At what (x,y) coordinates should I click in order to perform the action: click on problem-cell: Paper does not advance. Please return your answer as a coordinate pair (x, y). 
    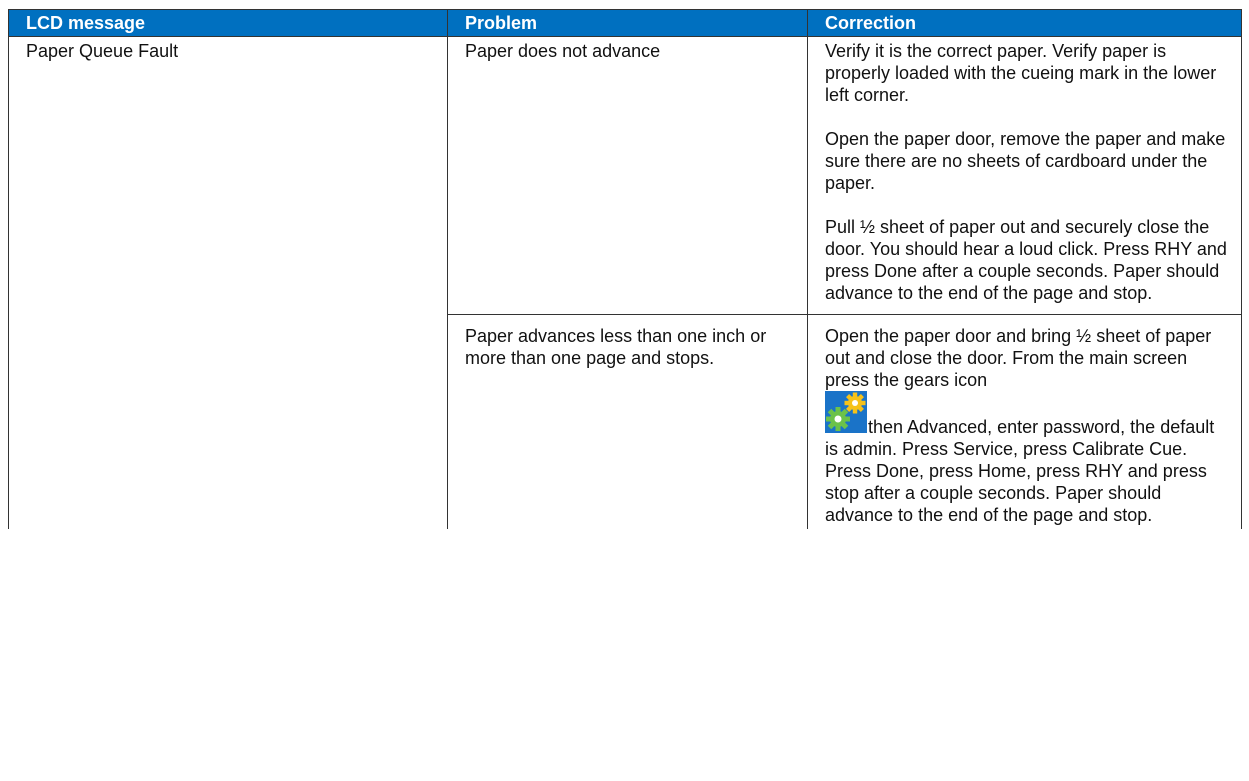
    Looking at the image, I should click on (627, 175).